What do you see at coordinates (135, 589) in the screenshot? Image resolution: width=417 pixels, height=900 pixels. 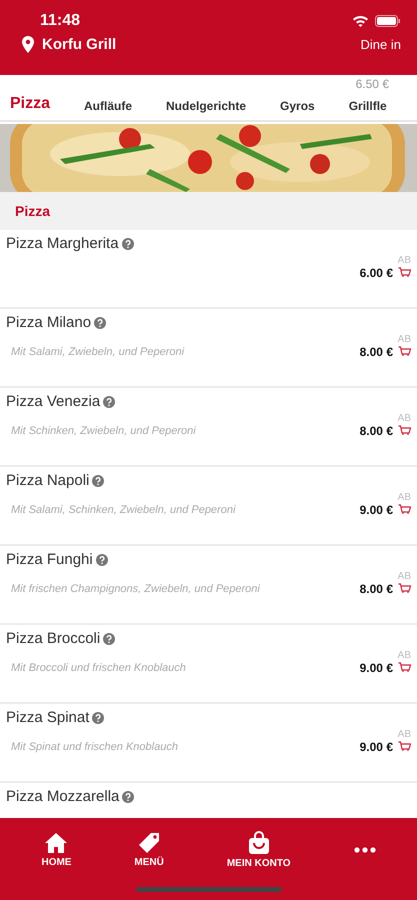 I see `item-description: Mit frischen Champignons, Zwiebeln, und Peperoni` at bounding box center [135, 589].